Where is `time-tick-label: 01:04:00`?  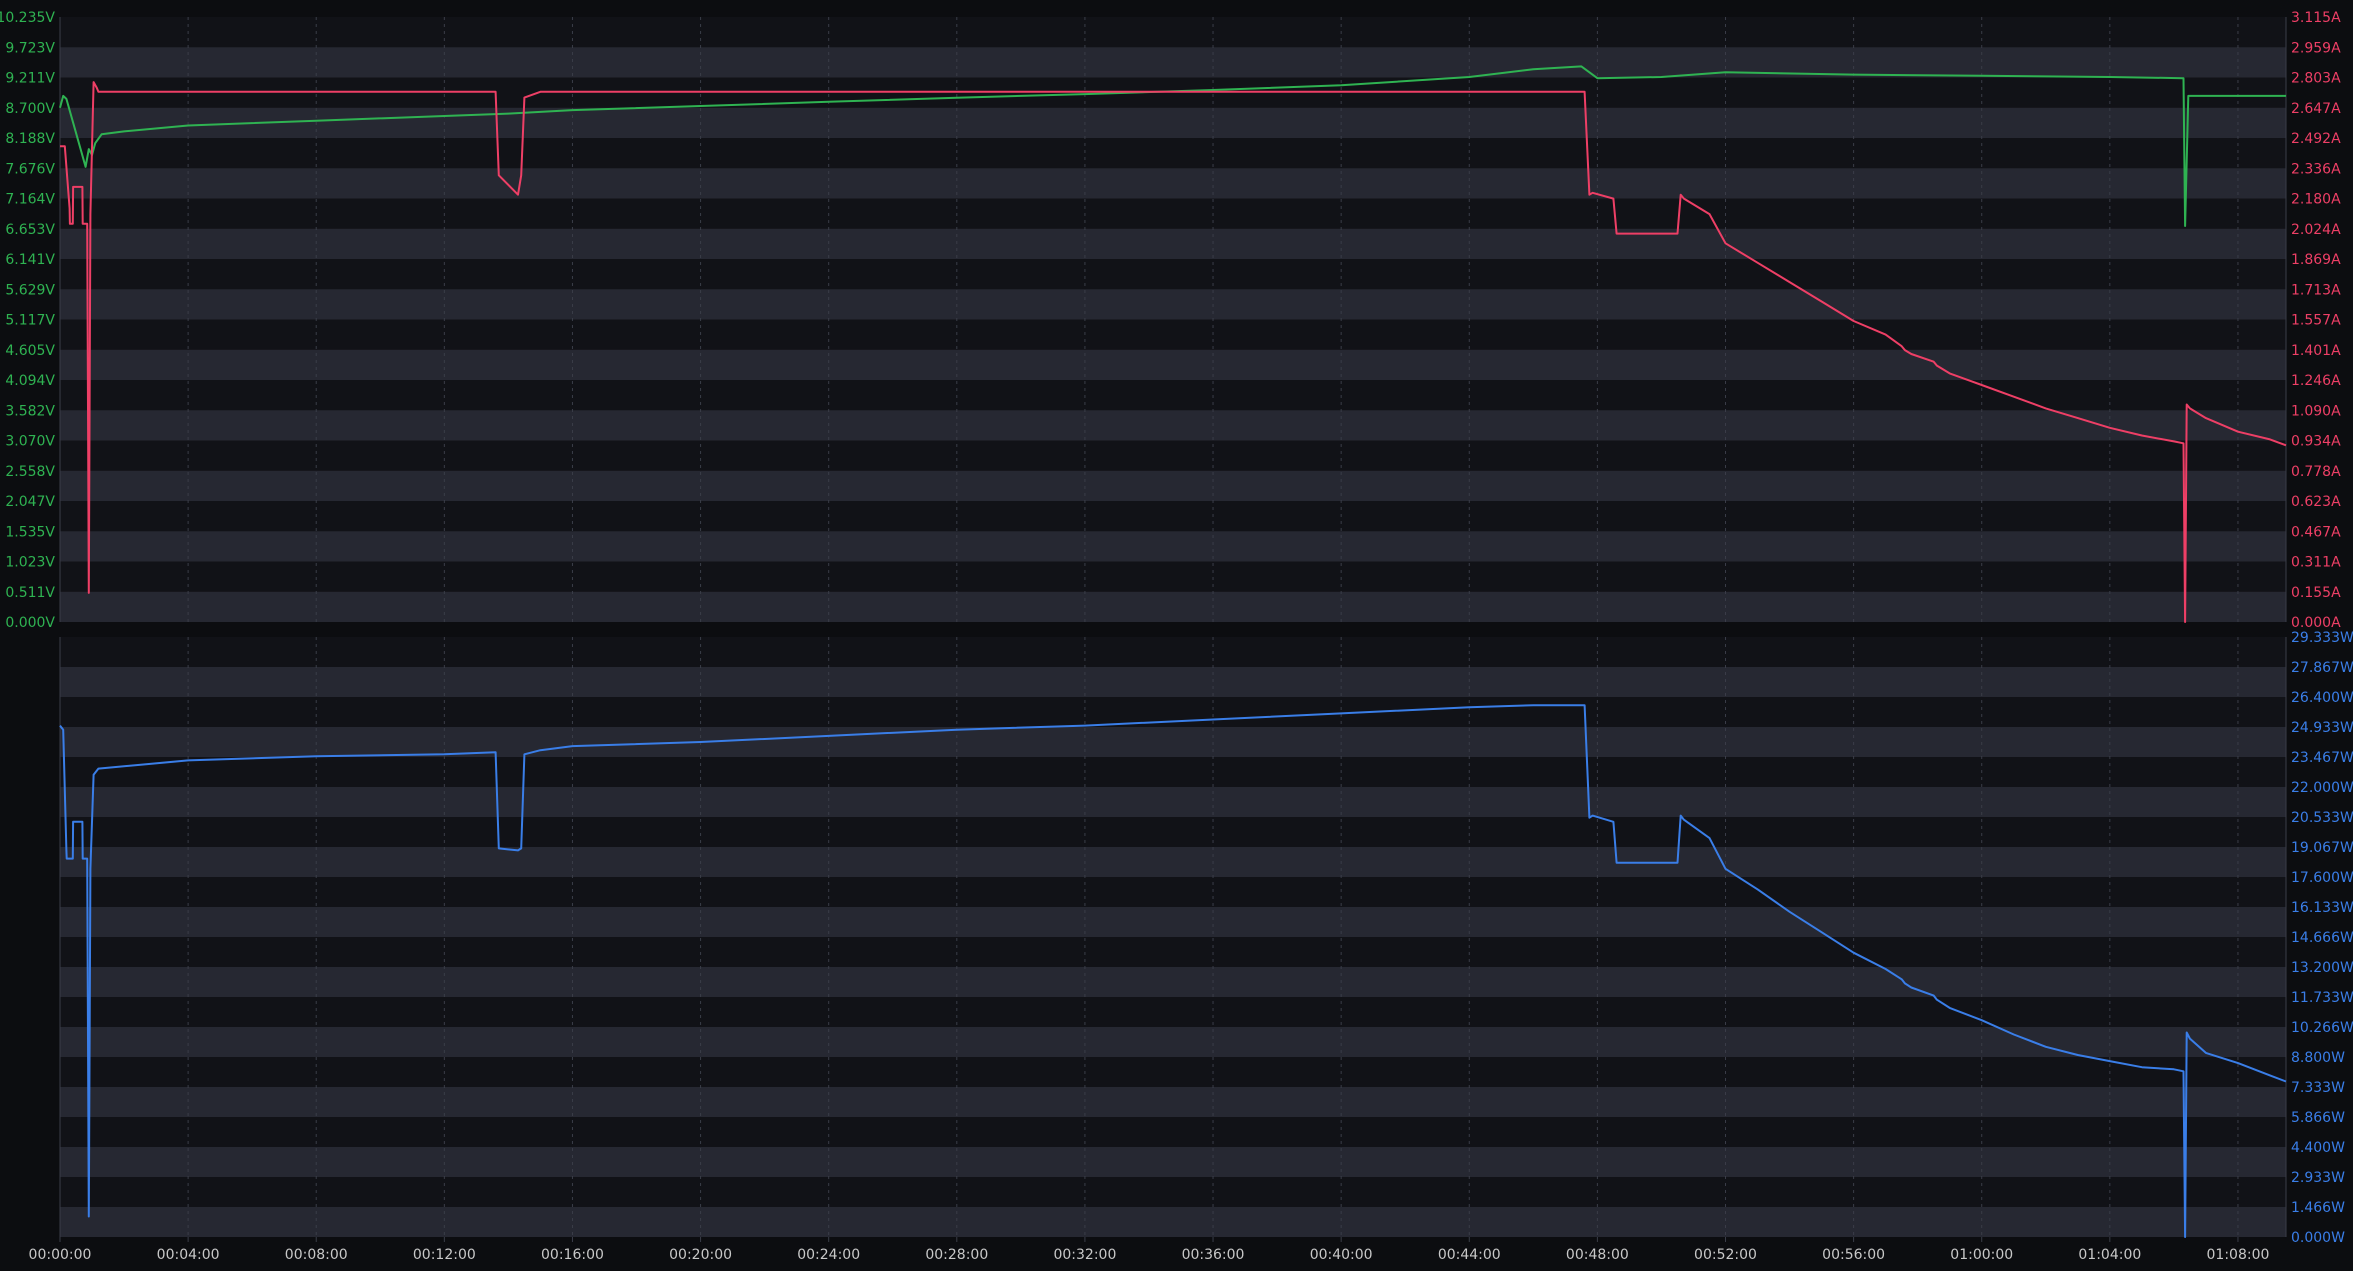
time-tick-label: 01:04:00 is located at coordinates (2109, 1255).